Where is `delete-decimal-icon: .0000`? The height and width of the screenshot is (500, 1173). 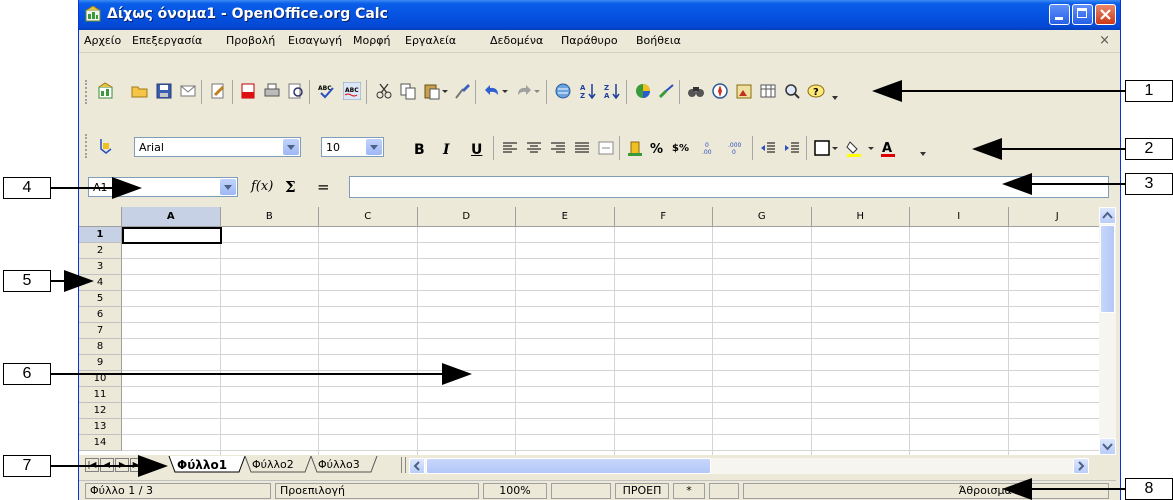 delete-decimal-icon: .0000 is located at coordinates (736, 148).